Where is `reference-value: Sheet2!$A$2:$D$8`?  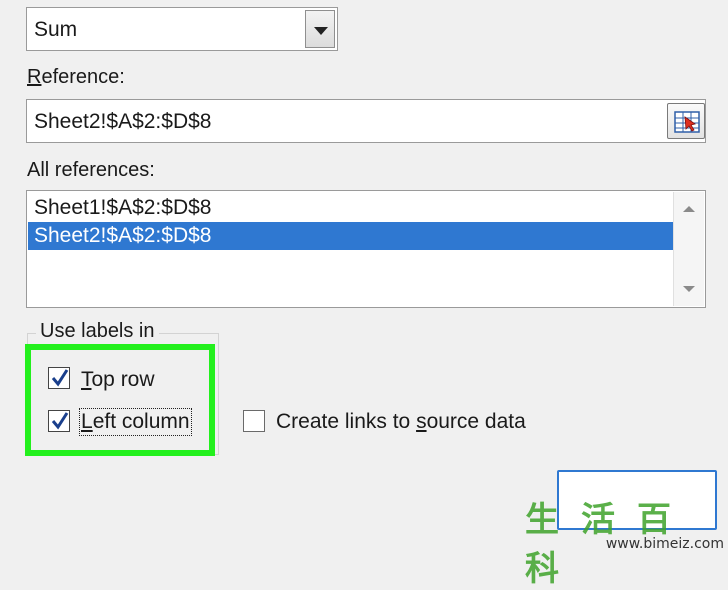
reference-value: Sheet2!$A$2:$D$8 is located at coordinates (123, 121).